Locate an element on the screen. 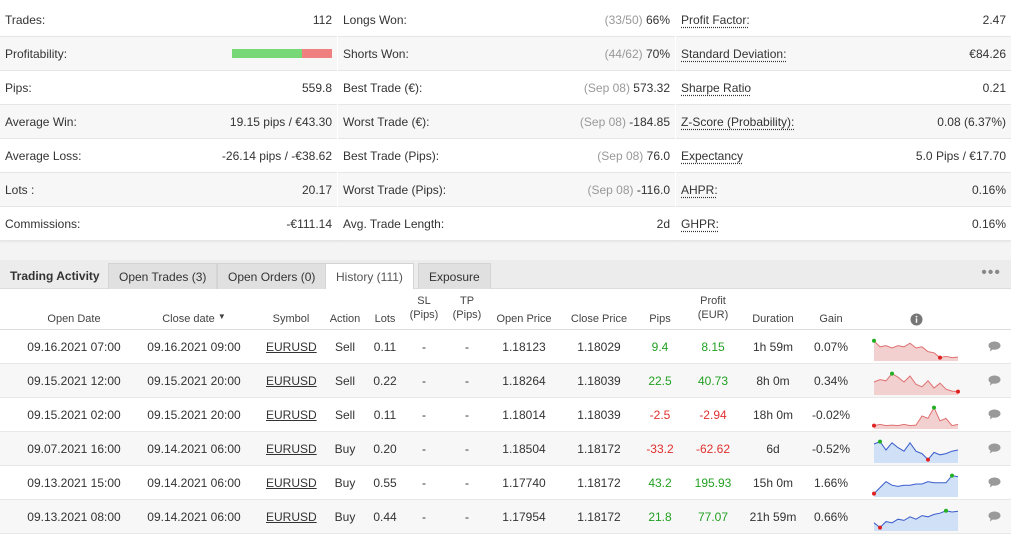 This screenshot has width=1011, height=537. header-sl: SL (Pips) is located at coordinates (424, 309).